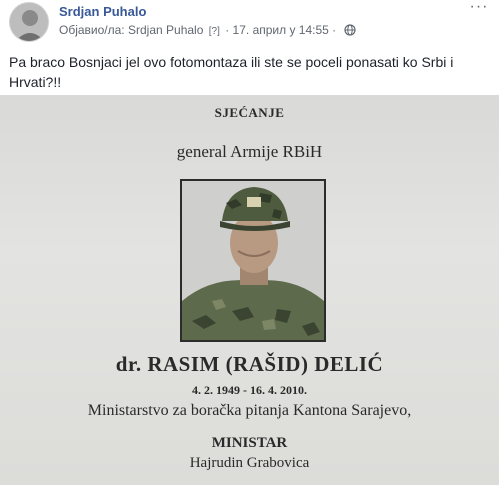  I want to click on published-by-name: Srdjan Puhalo, so click(165, 30).